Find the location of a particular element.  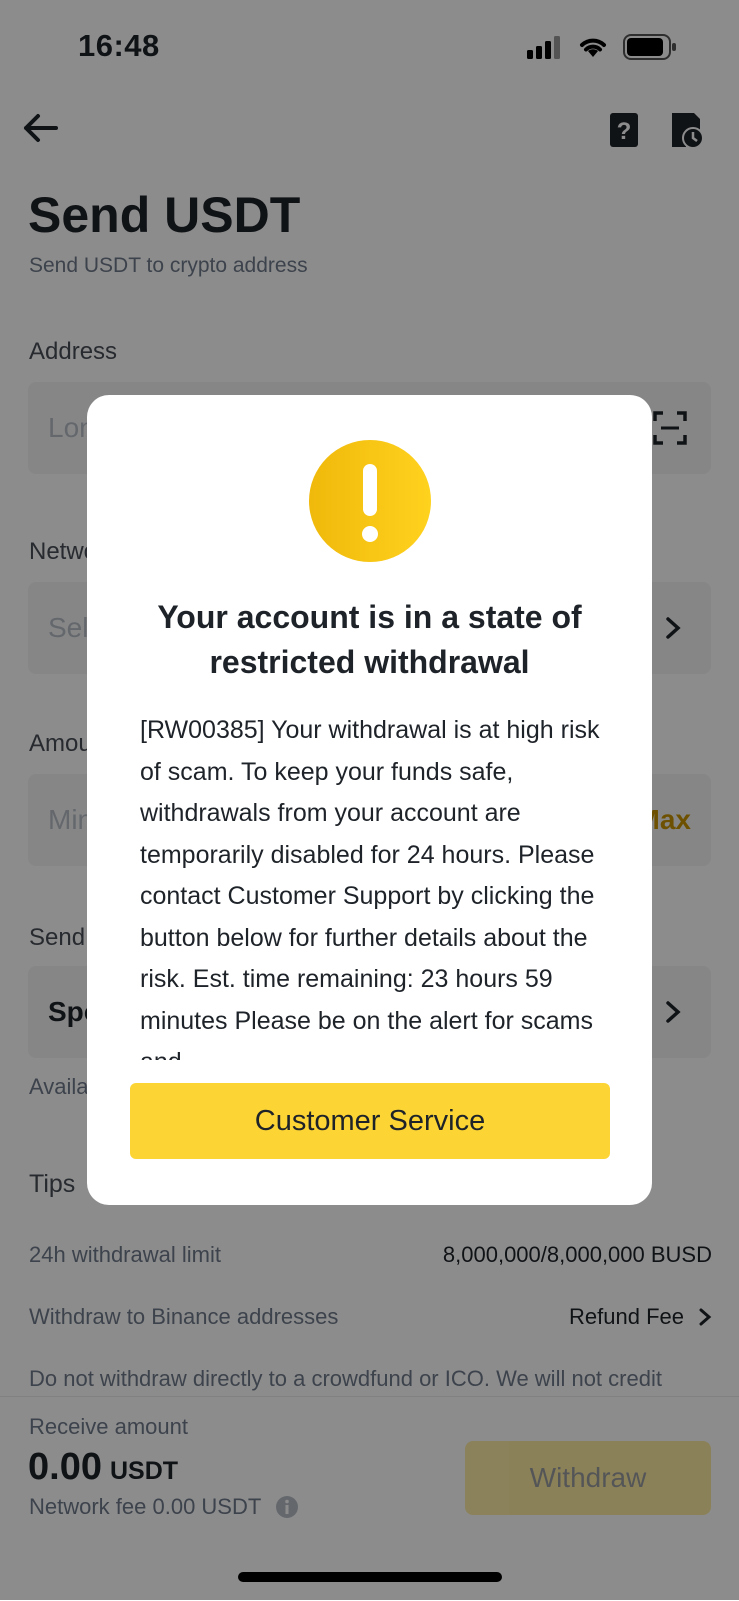

home-indicator is located at coordinates (370, 1577).